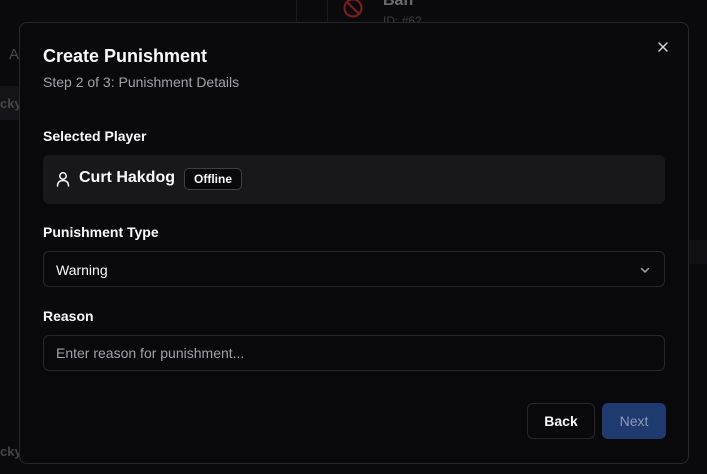  What do you see at coordinates (354, 353) in the screenshot?
I see `reason-input` at bounding box center [354, 353].